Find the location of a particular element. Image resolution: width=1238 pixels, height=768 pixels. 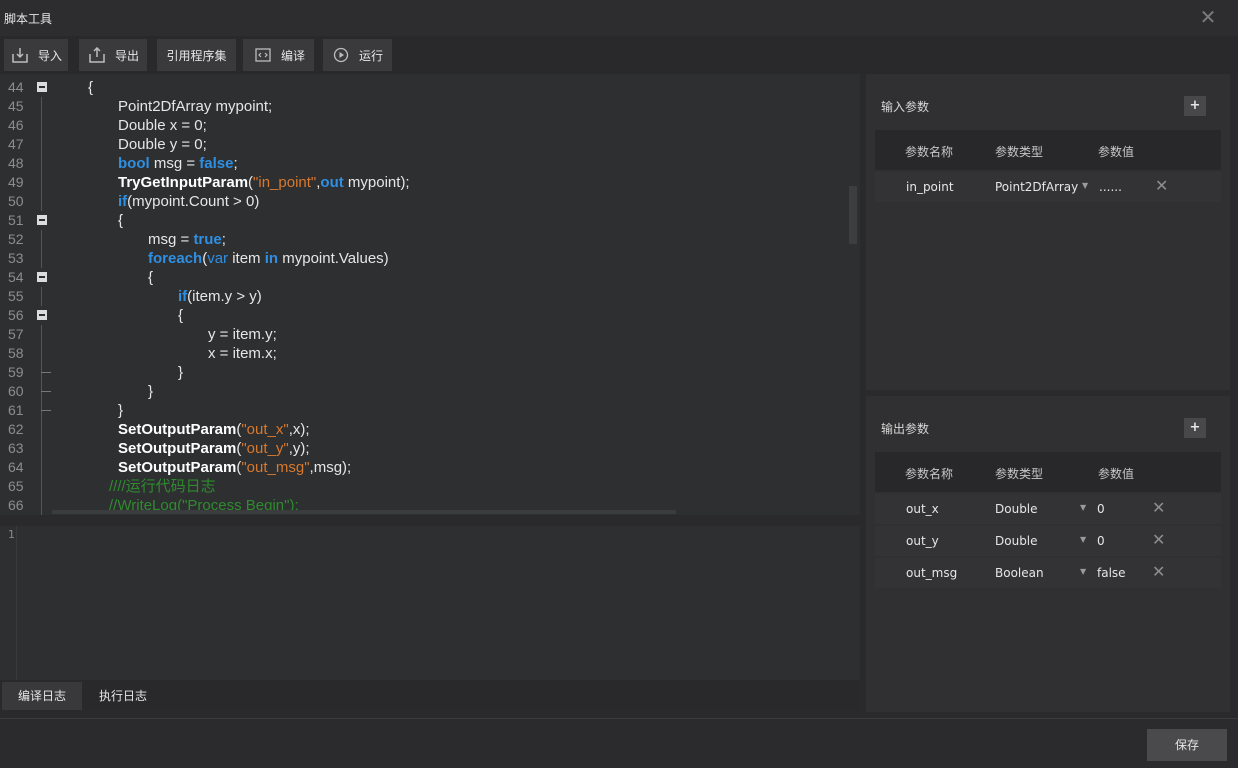

line-number: 62 is located at coordinates (16, 429).